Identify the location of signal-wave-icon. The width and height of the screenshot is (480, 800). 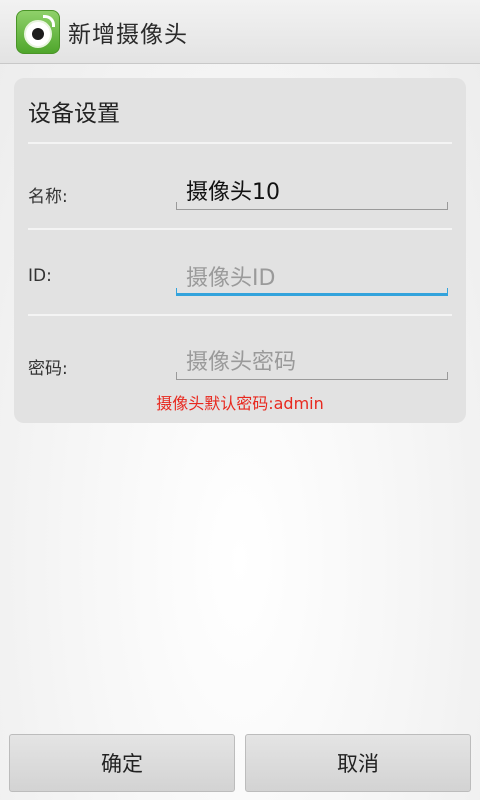
(49, 20).